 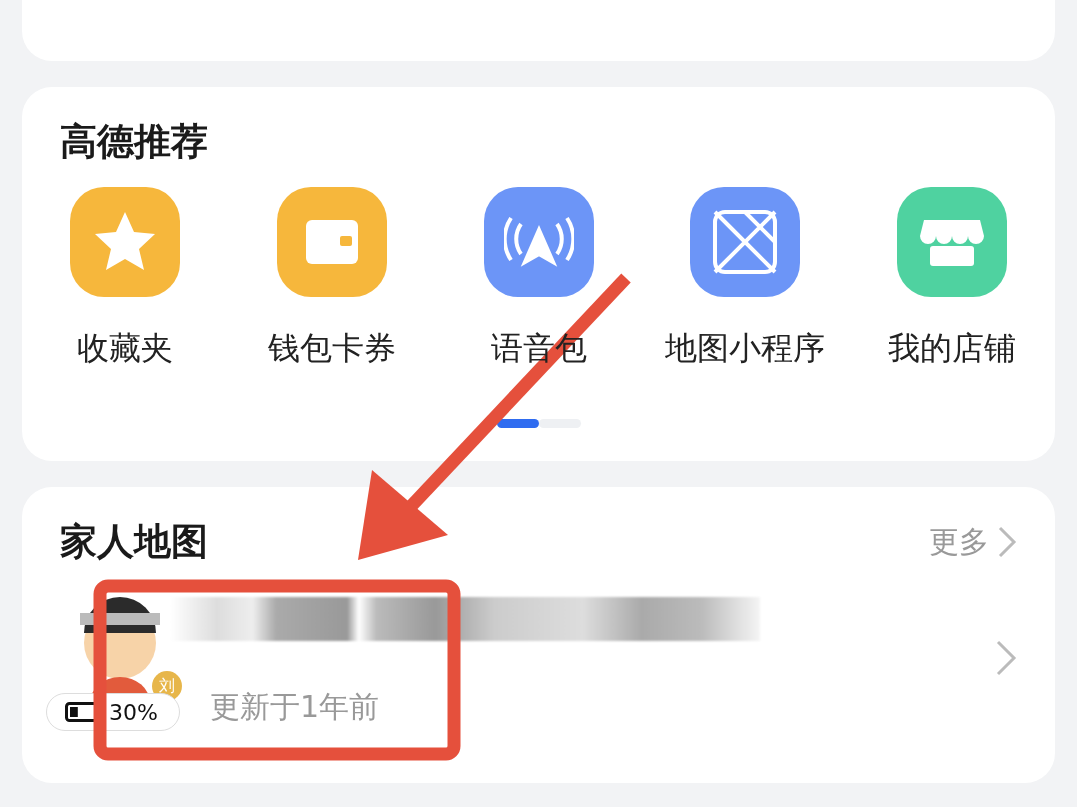 What do you see at coordinates (125, 242) in the screenshot?
I see `star-icon` at bounding box center [125, 242].